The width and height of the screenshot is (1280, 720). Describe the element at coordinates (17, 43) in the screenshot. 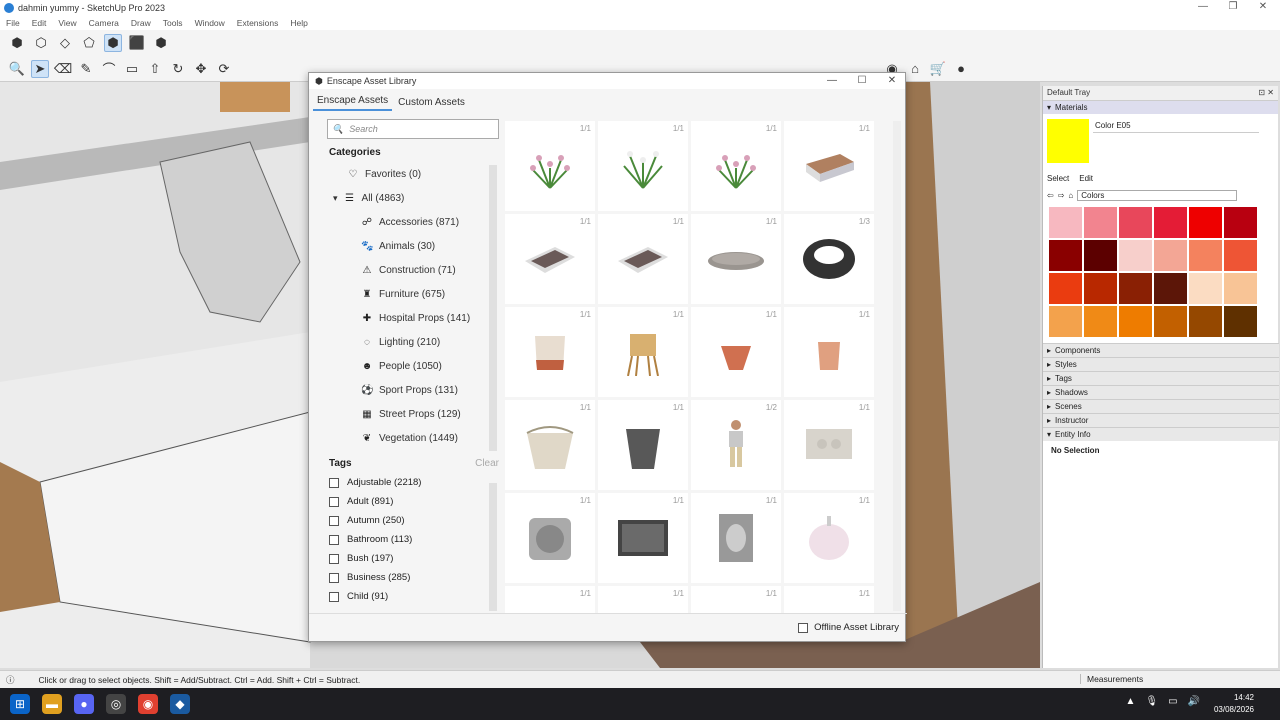

I see `iso-view-icon: ⬢` at that location.